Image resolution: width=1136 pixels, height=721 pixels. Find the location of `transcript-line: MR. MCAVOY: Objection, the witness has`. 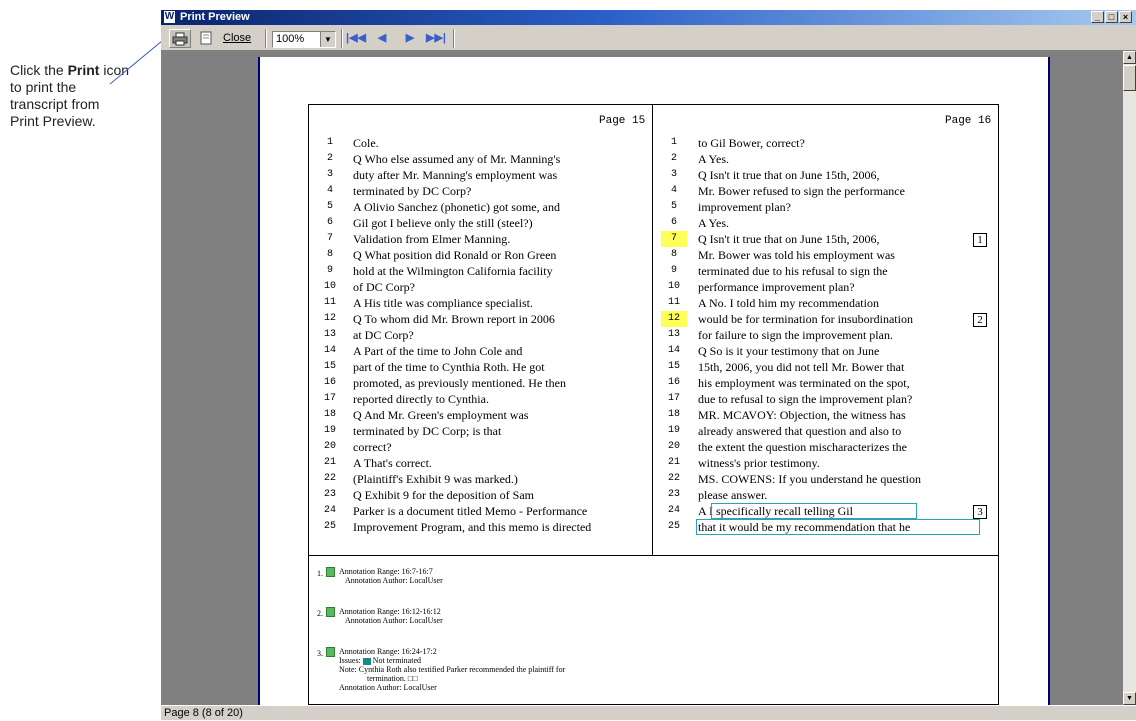

transcript-line: MR. MCAVOY: Objection, the witness has is located at coordinates (802, 415).